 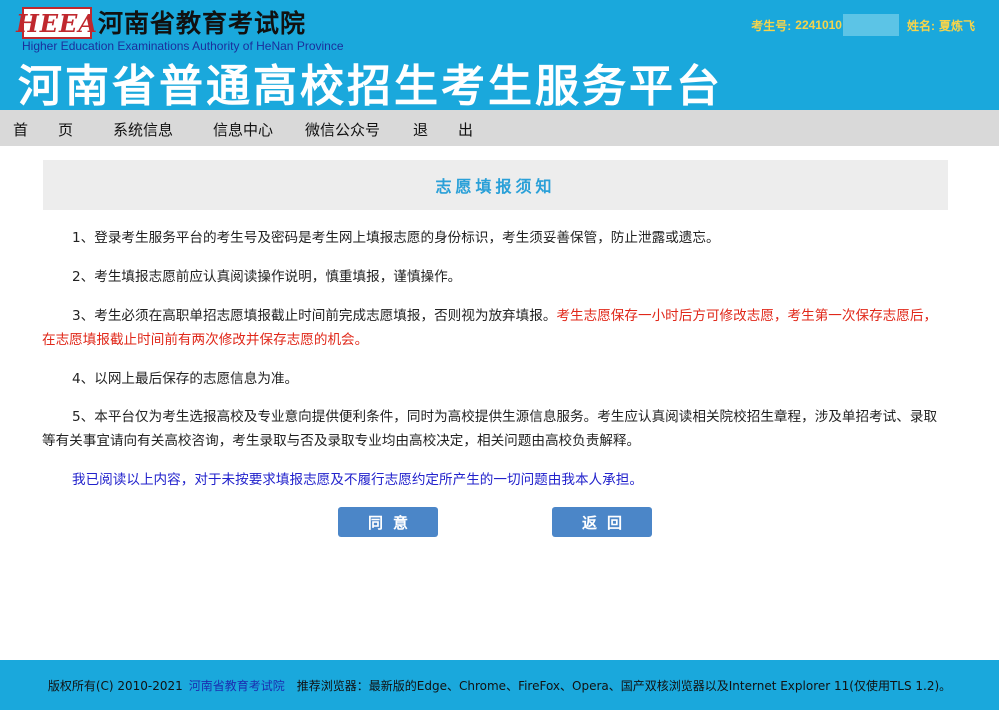 I want to click on candidate-label: 考生号:, so click(x=771, y=25).